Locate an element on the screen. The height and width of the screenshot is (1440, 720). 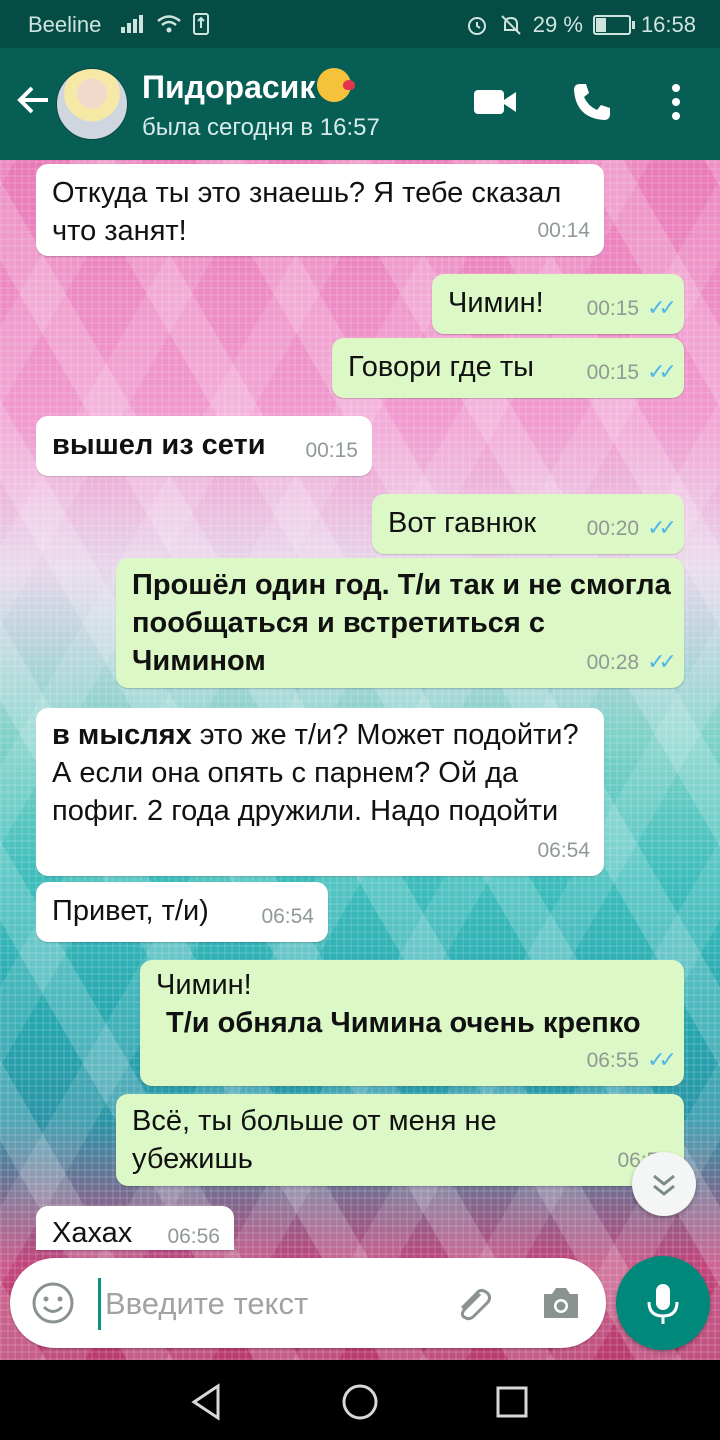
carrier-label: Beeline is located at coordinates (65, 24).